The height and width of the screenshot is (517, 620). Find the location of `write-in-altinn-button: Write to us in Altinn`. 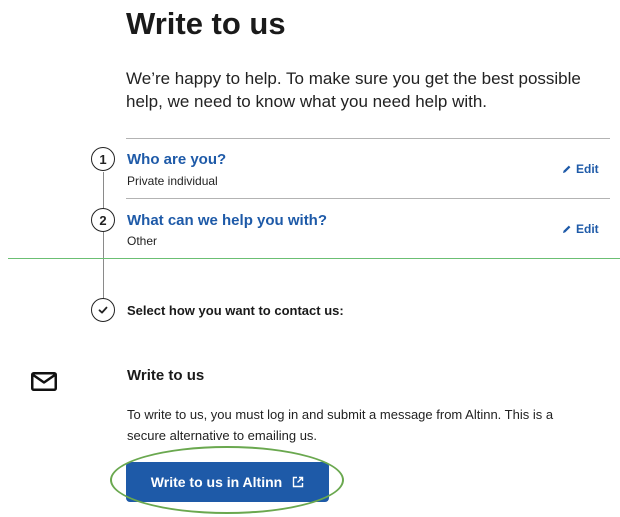

write-in-altinn-button: Write to us in Altinn is located at coordinates (227, 482).